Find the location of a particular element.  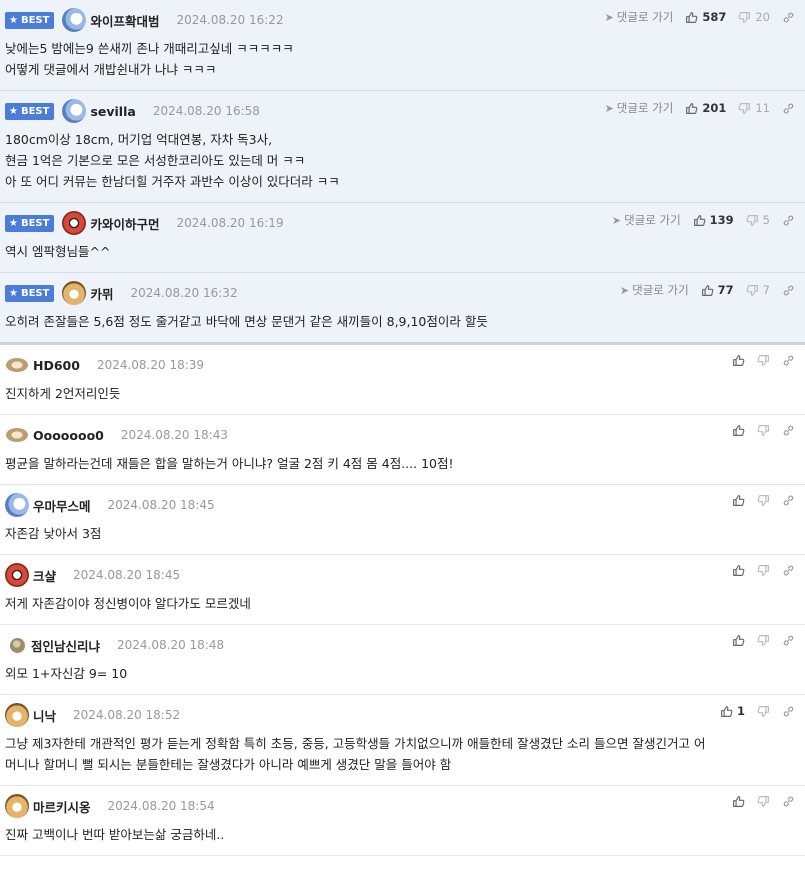

comment-actions: ➤ 댓글로 가기 77 7 is located at coordinates (707, 290).